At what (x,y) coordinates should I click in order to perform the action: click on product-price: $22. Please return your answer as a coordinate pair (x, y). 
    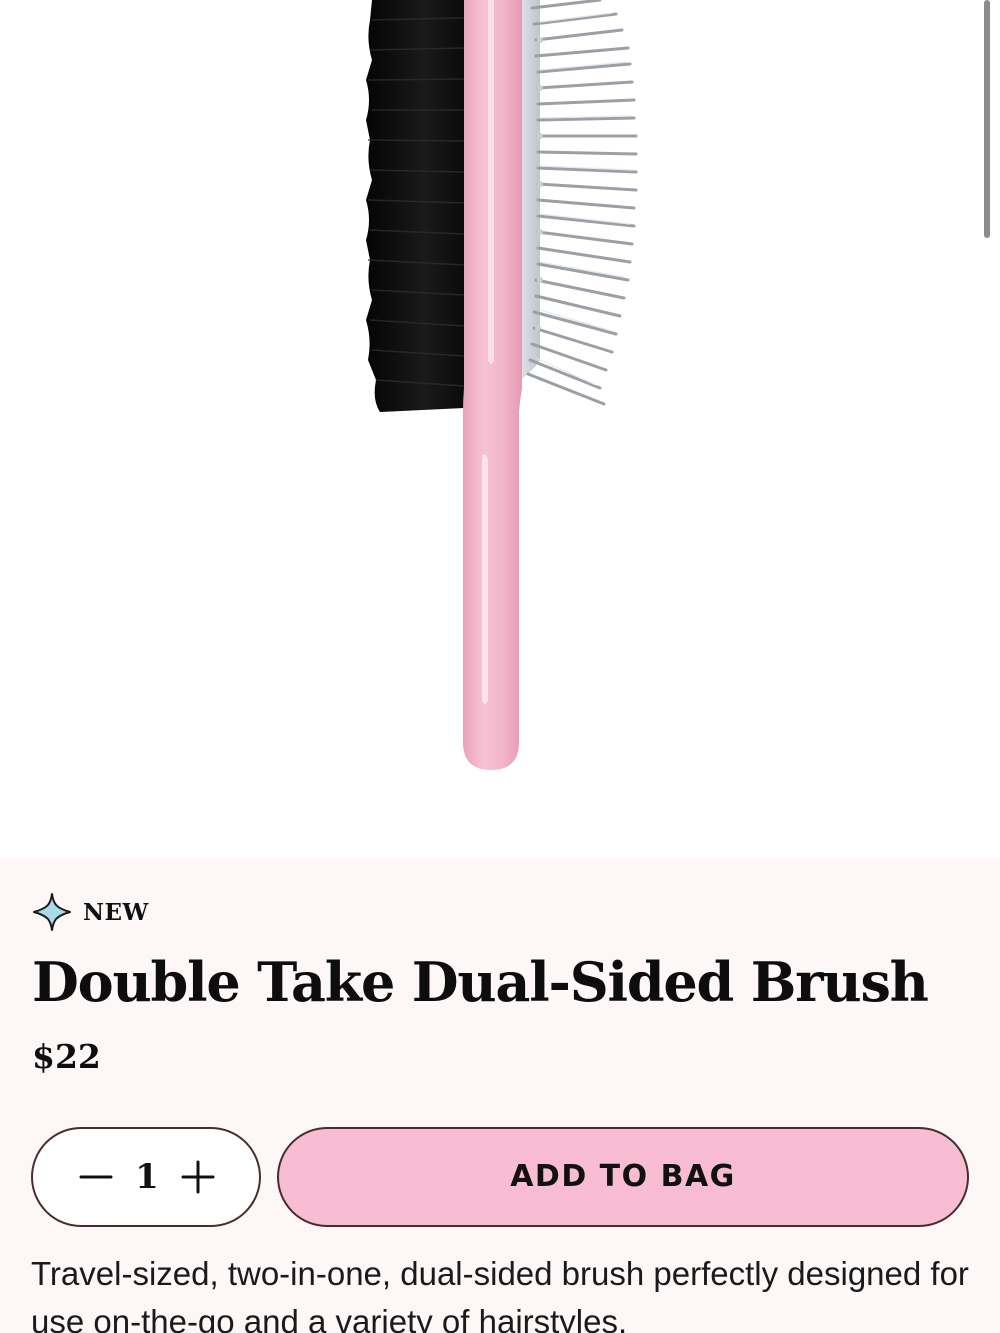
    Looking at the image, I should click on (66, 1056).